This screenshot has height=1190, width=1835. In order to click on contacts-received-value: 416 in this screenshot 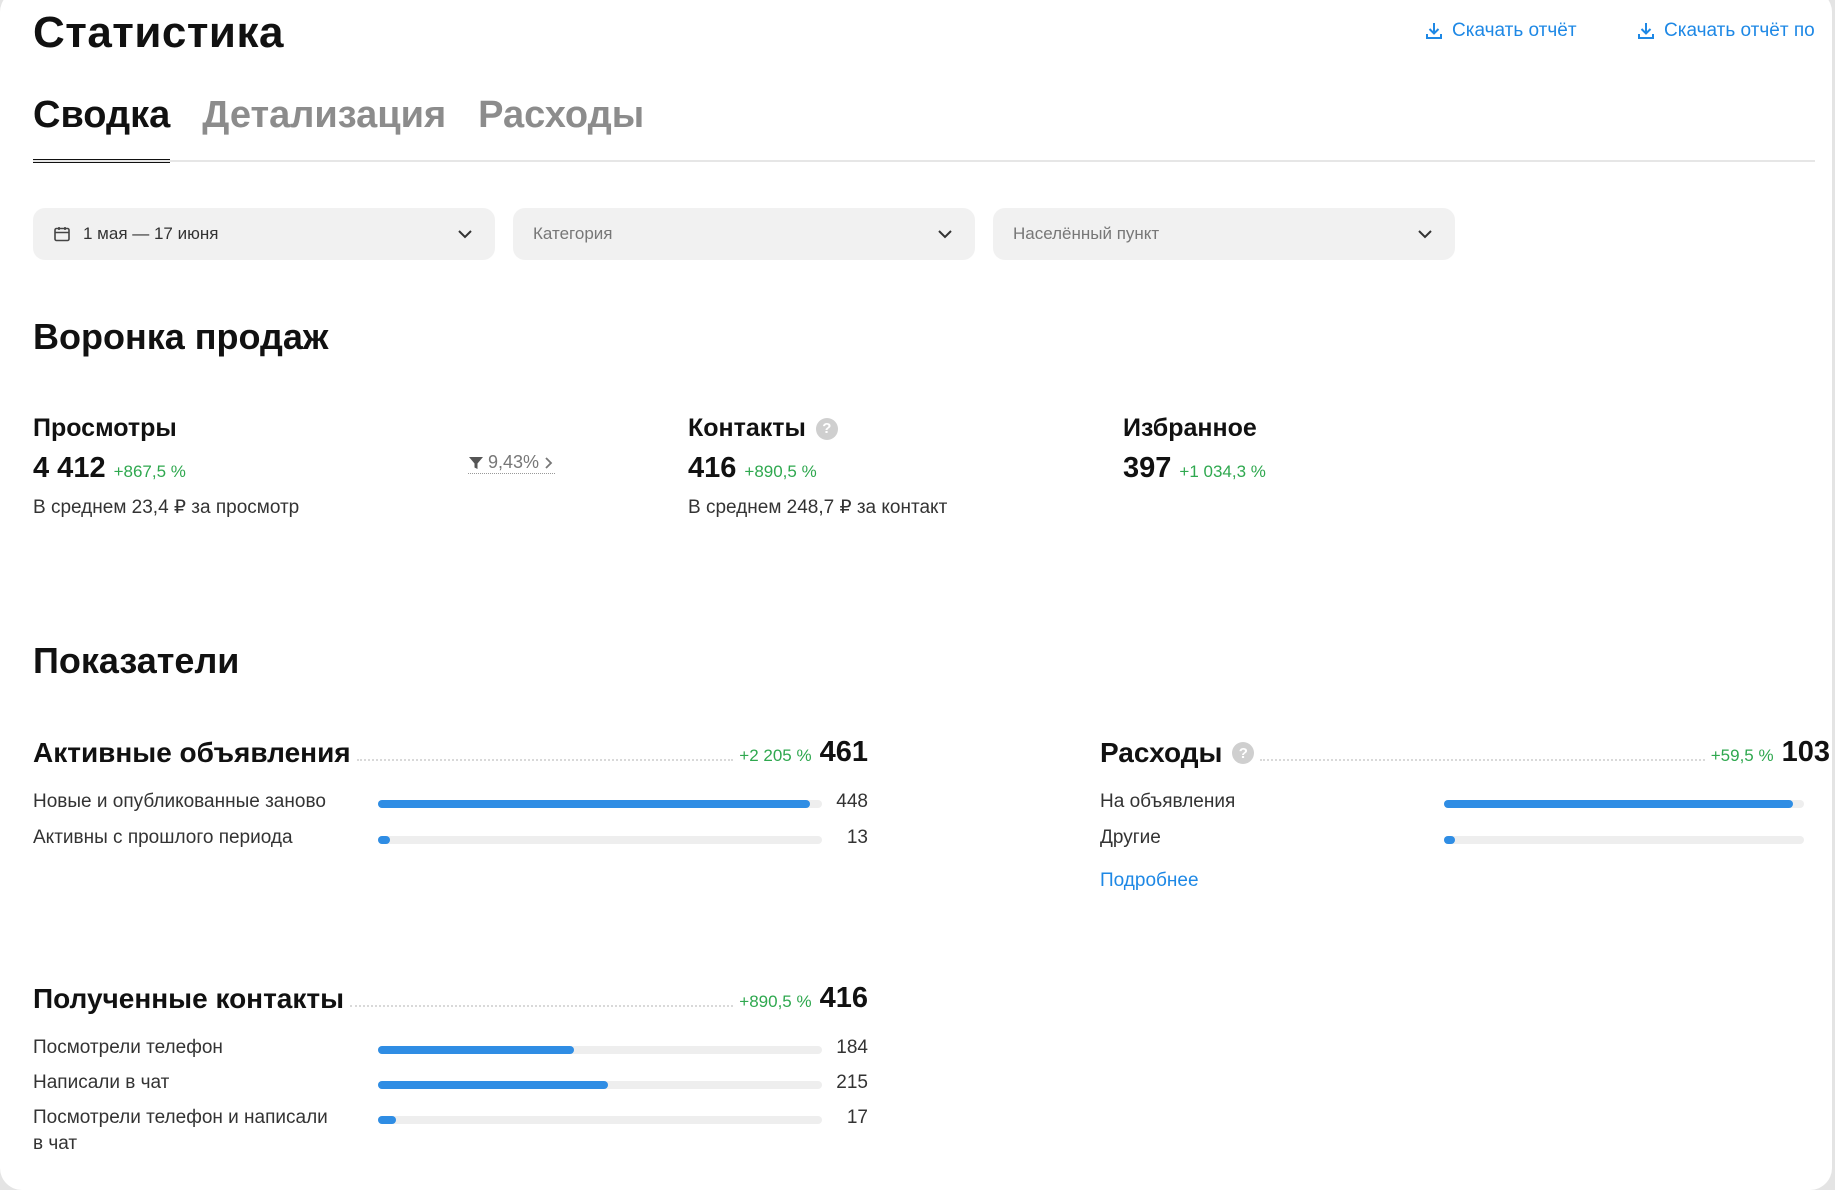, I will do `click(843, 998)`.